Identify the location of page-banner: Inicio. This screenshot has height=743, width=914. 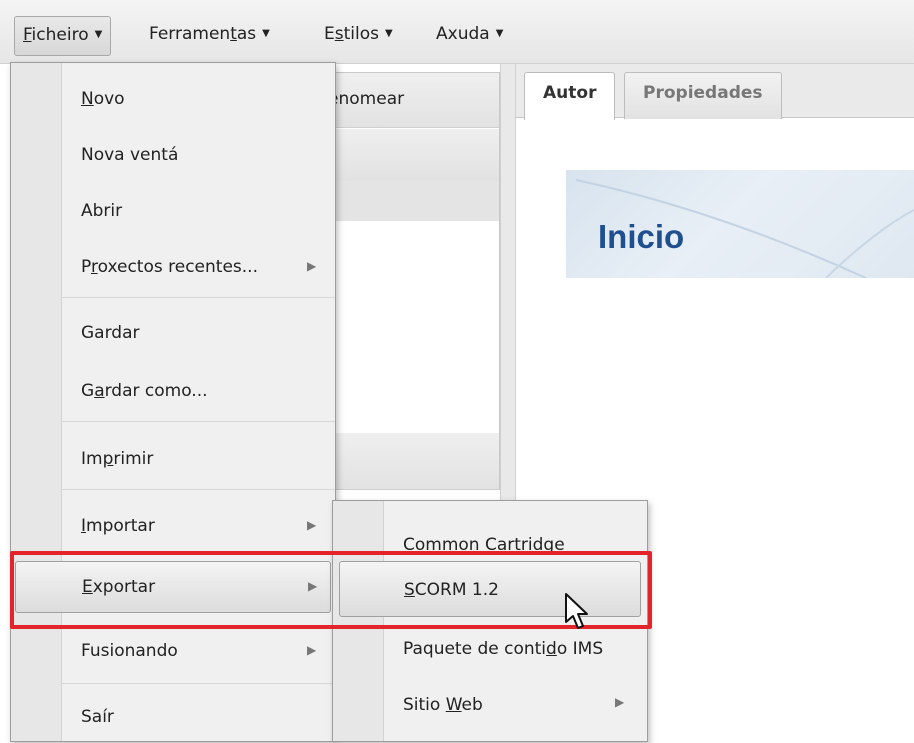
(740, 224).